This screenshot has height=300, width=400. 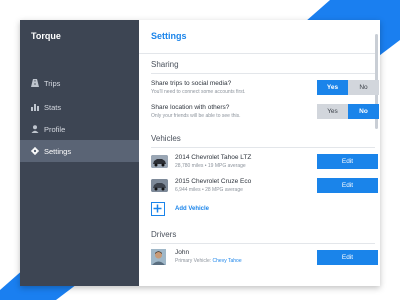 I want to click on sidebar-item-trips: Trips, so click(x=79, y=83).